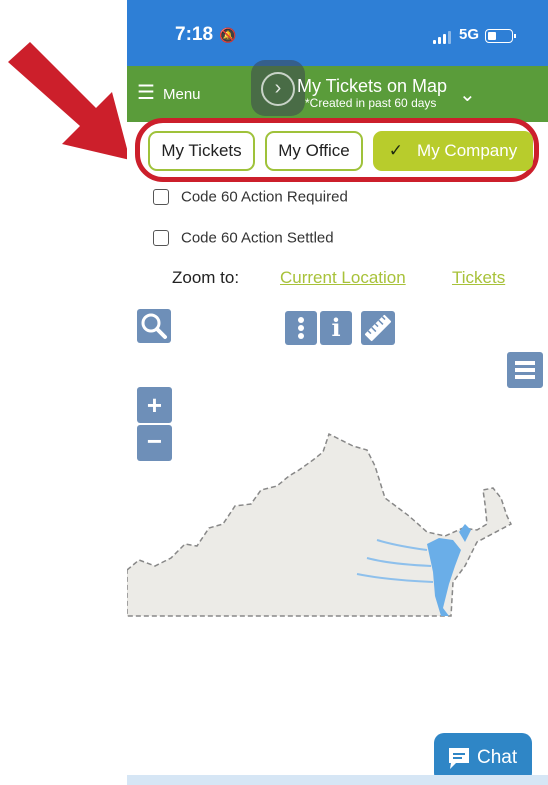 The width and height of the screenshot is (548, 785). Describe the element at coordinates (459, 758) in the screenshot. I see `chat-bubble-icon` at that location.